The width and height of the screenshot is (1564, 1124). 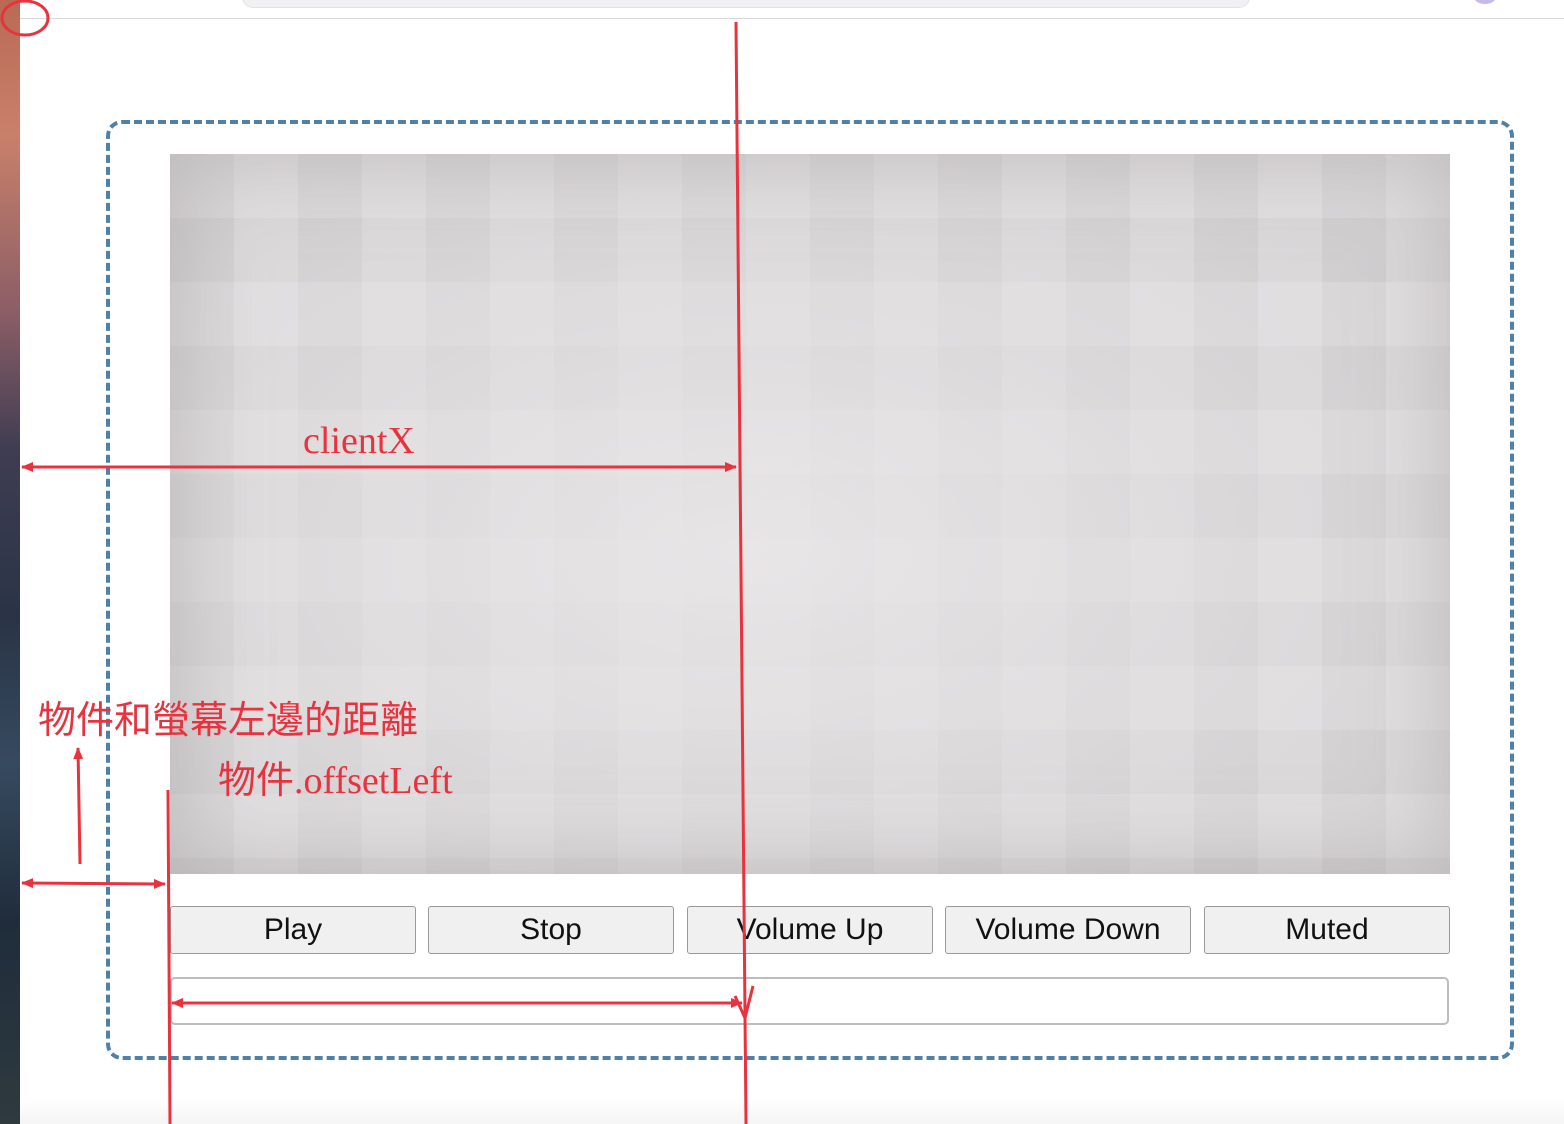 I want to click on profile-avatar, so click(x=1485, y=2).